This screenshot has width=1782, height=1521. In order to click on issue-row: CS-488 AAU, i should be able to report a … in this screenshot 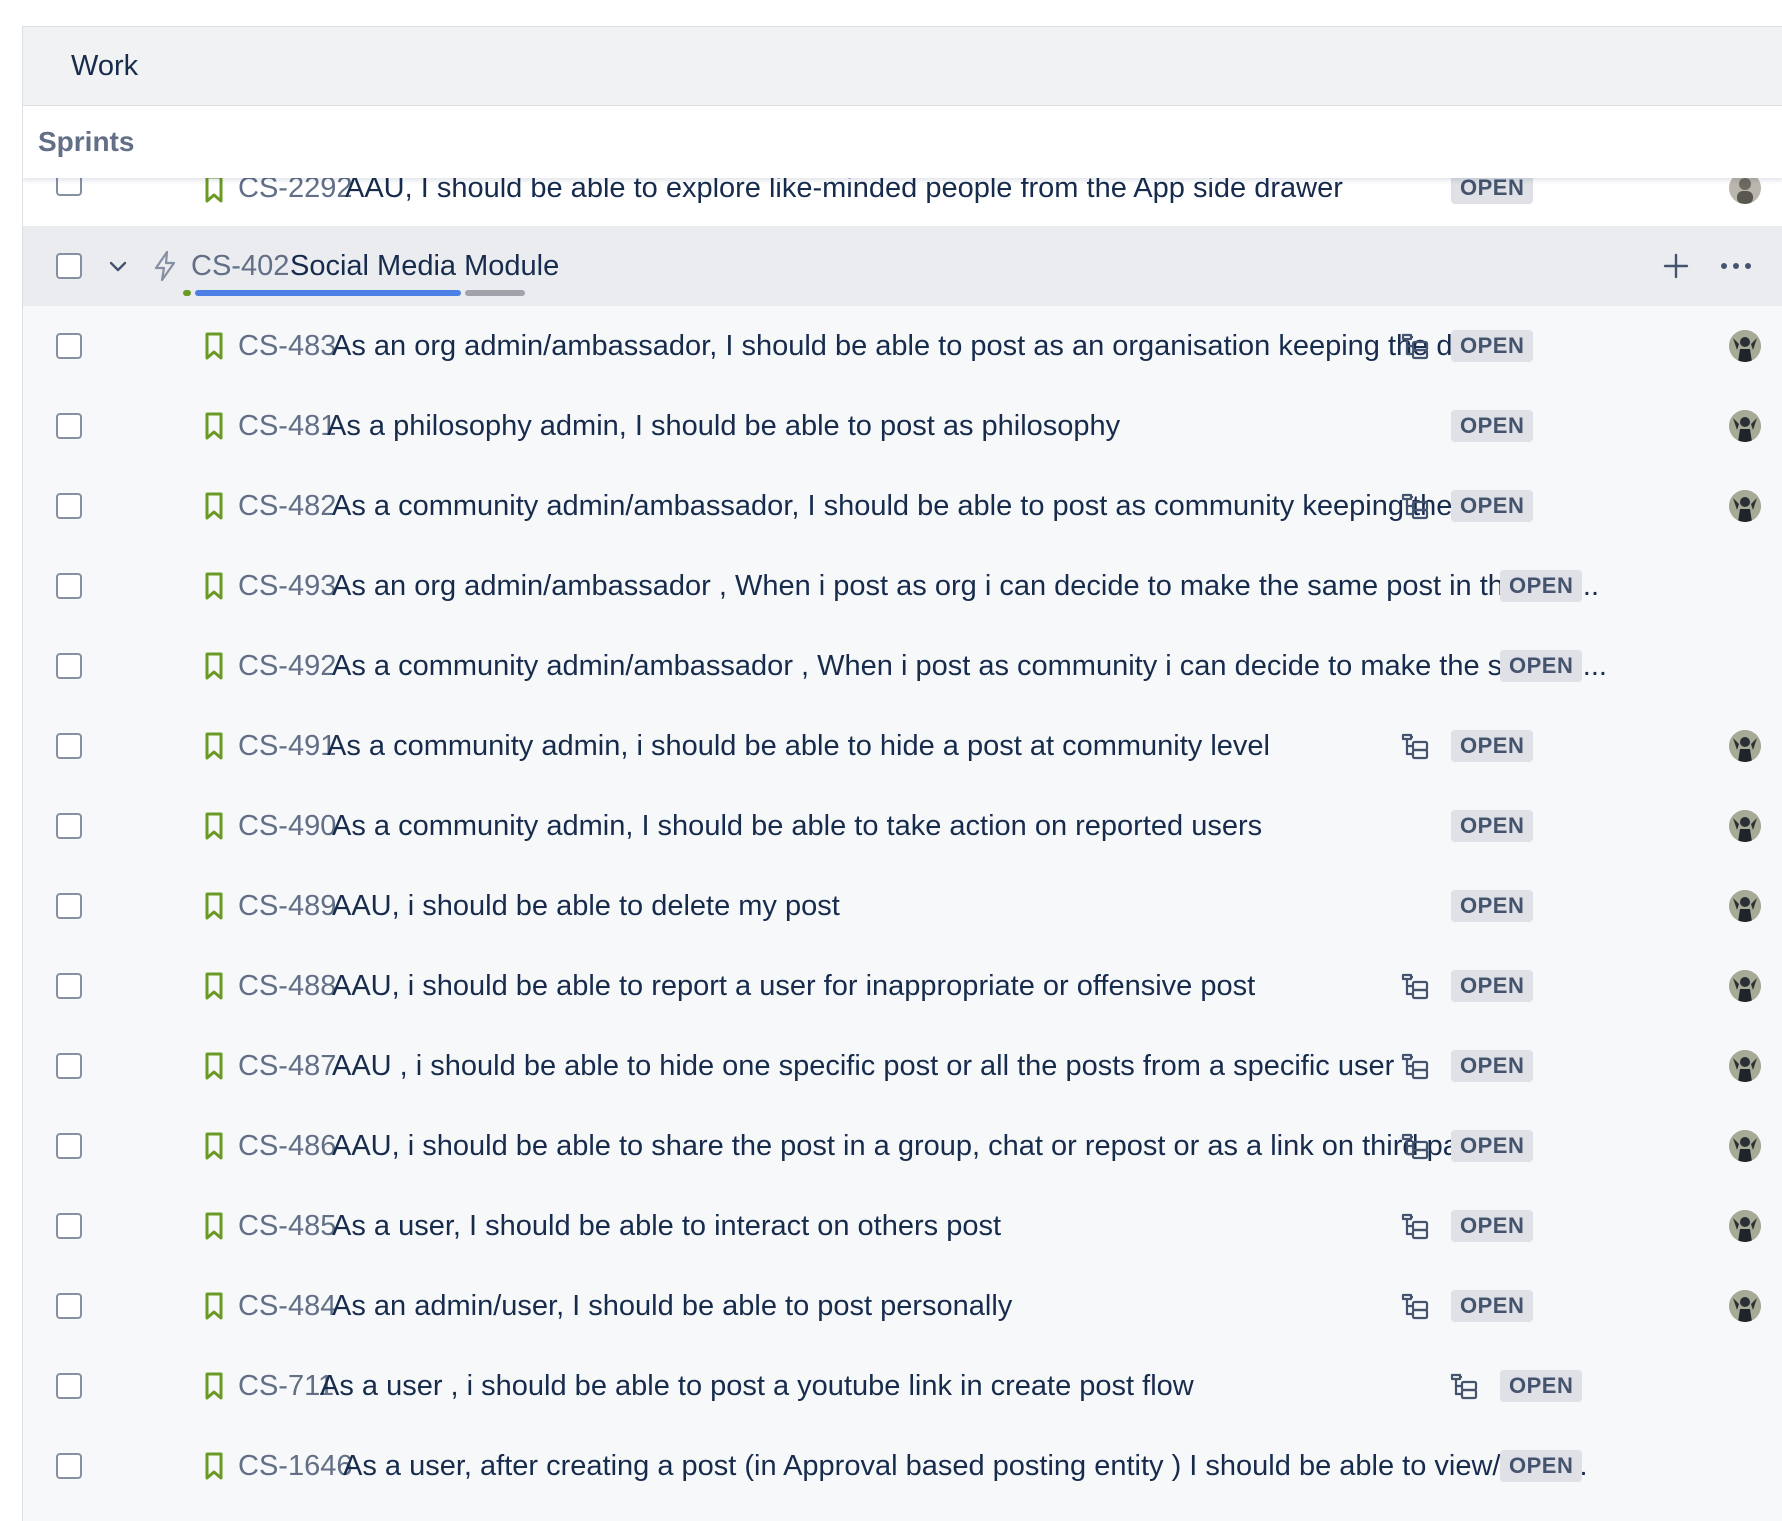, I will do `click(902, 986)`.